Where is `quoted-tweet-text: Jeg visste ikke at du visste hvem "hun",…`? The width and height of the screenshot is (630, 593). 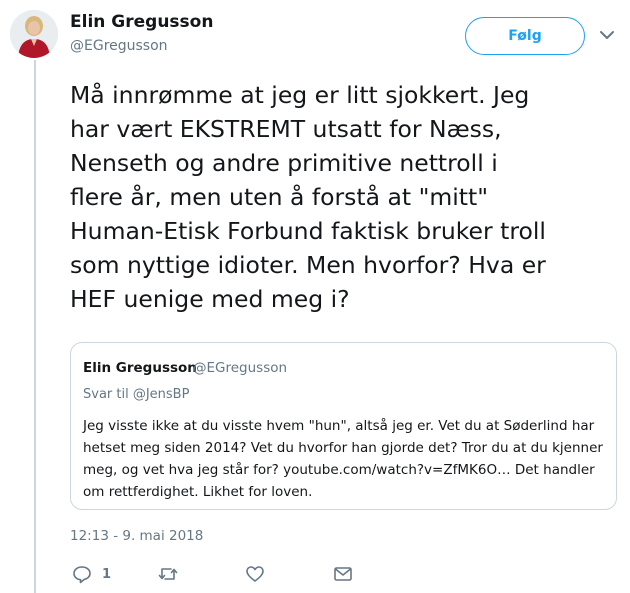 quoted-tweet-text: Jeg visste ikke at du visste hvem "hun",… is located at coordinates (343, 459).